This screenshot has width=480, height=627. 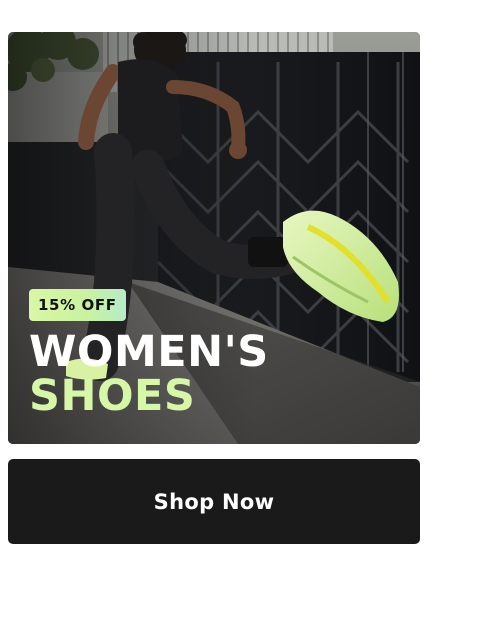 I want to click on promo-headline: WOMEN'S SHOES, so click(x=149, y=374).